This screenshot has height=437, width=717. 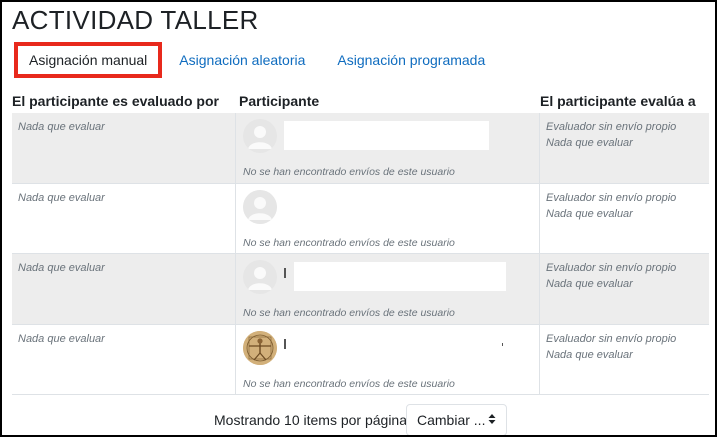 What do you see at coordinates (260, 347) in the screenshot?
I see `vitruvian-man-avatar` at bounding box center [260, 347].